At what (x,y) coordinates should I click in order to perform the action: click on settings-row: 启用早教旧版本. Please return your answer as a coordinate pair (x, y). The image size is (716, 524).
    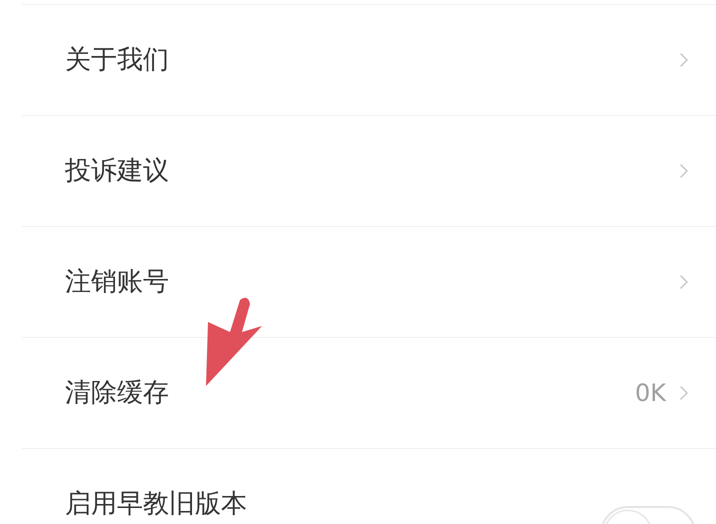
    Looking at the image, I should click on (369, 486).